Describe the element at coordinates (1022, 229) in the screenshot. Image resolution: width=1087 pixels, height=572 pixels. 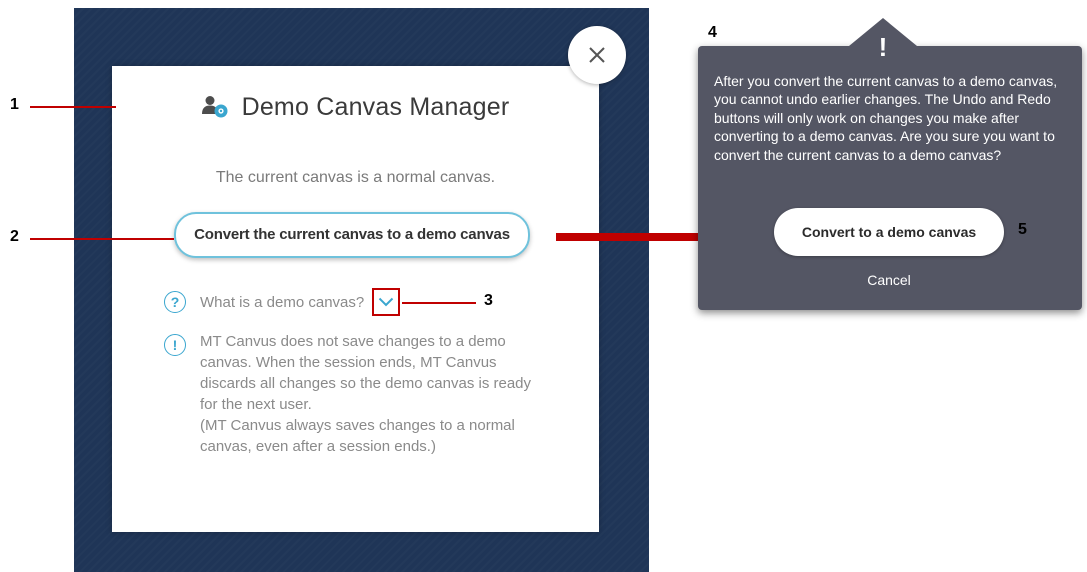
I see `callout-number-5: 5` at that location.